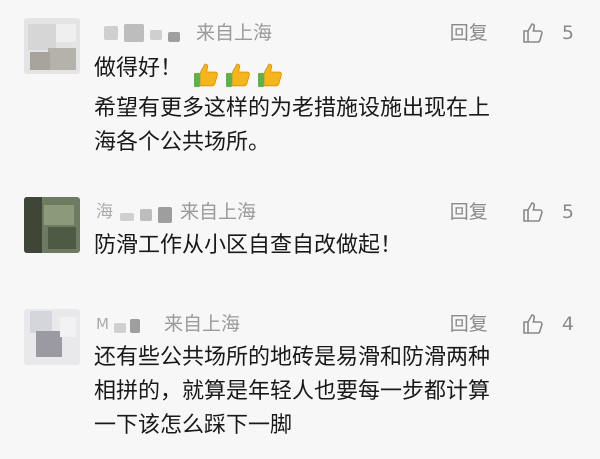  Describe the element at coordinates (512, 323) in the screenshot. I see `comment-actions: 回复 4` at that location.